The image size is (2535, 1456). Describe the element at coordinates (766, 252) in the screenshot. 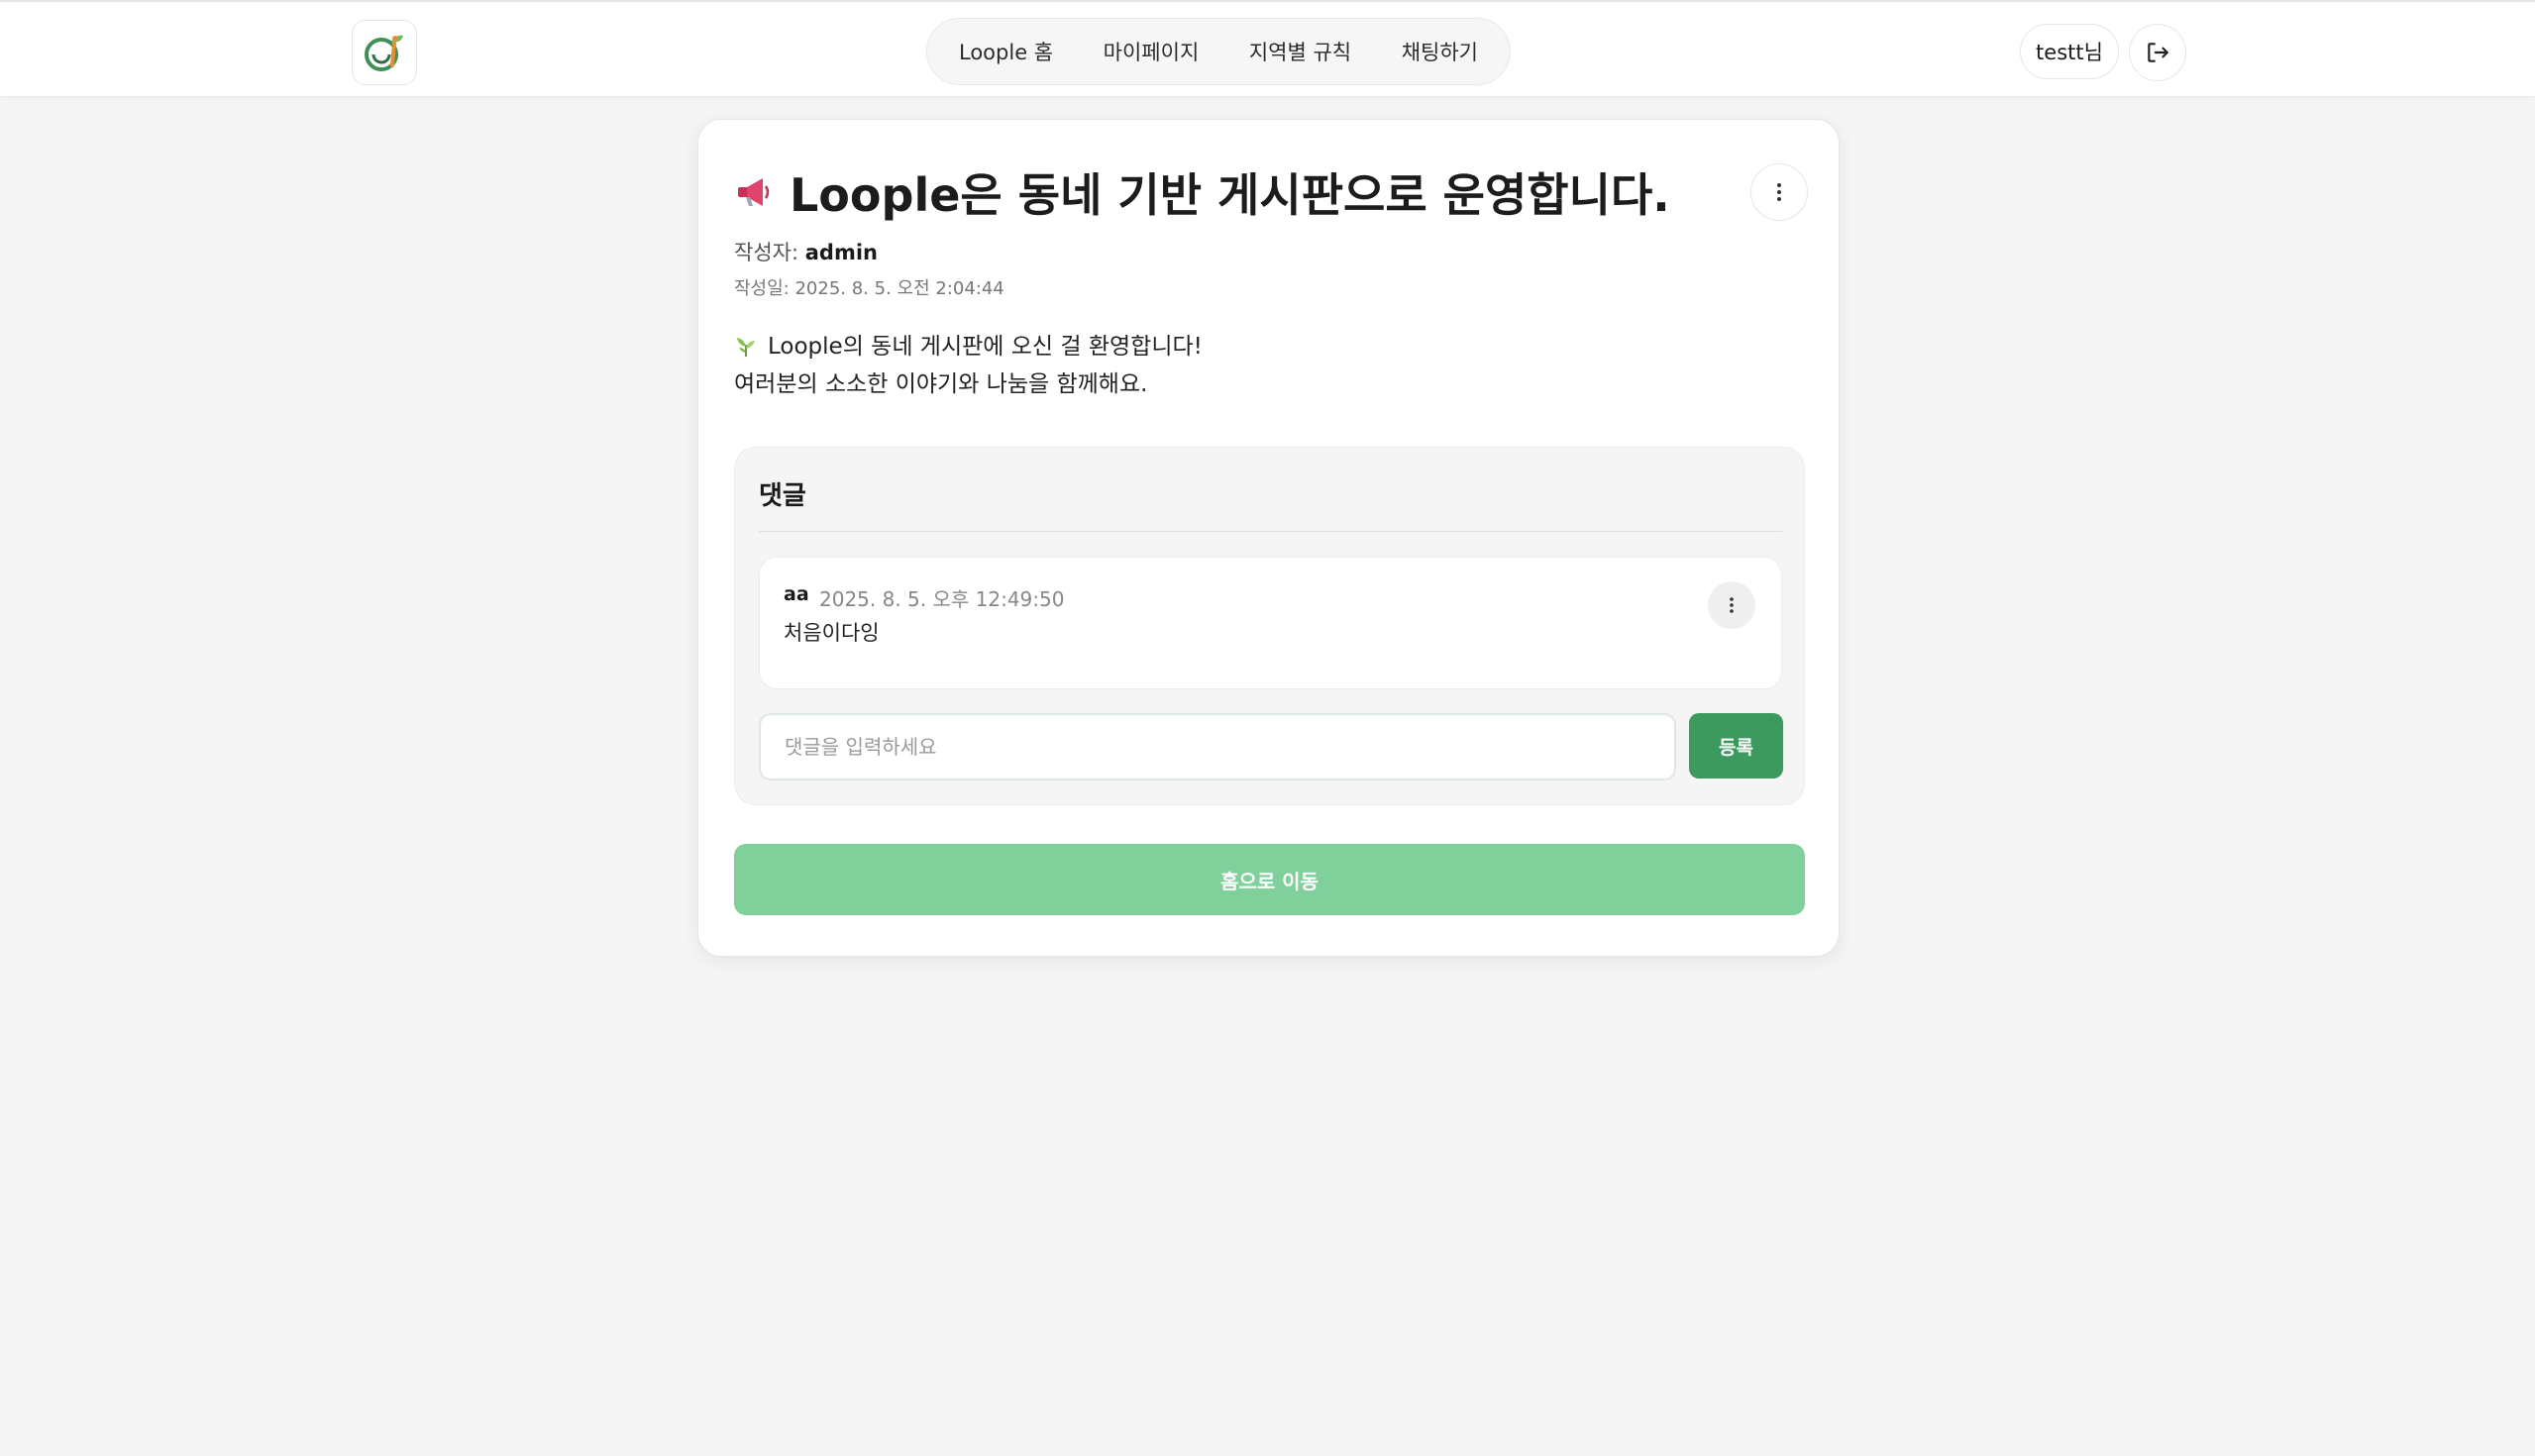

I see `author-prefix: 작성자:` at that location.